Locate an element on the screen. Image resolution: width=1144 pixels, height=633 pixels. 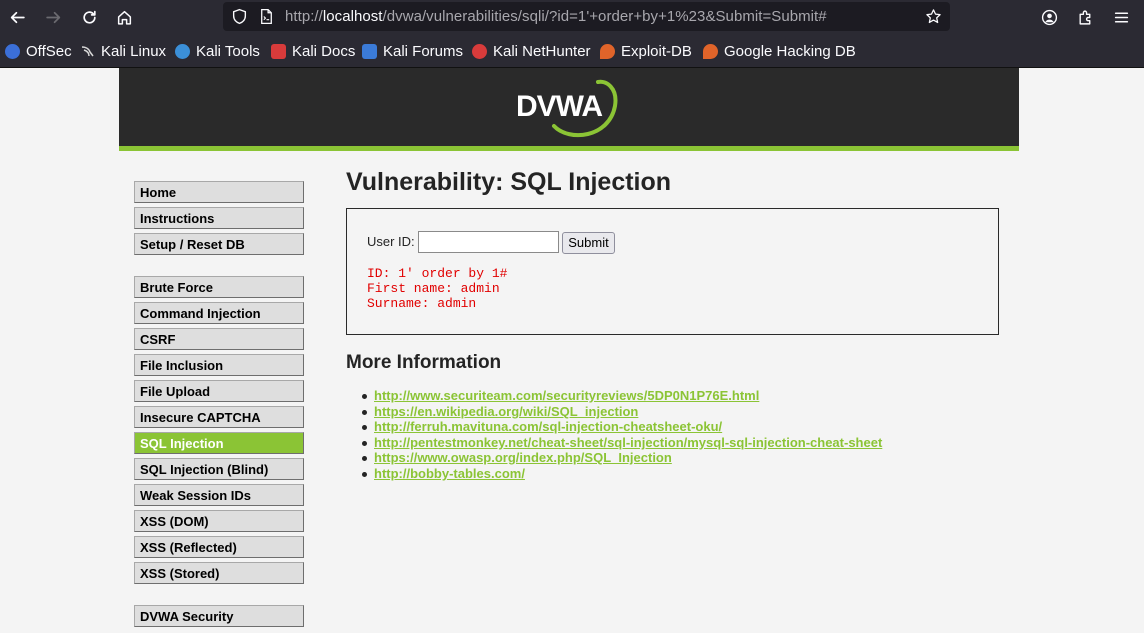
reload-button is located at coordinates (89, 17).